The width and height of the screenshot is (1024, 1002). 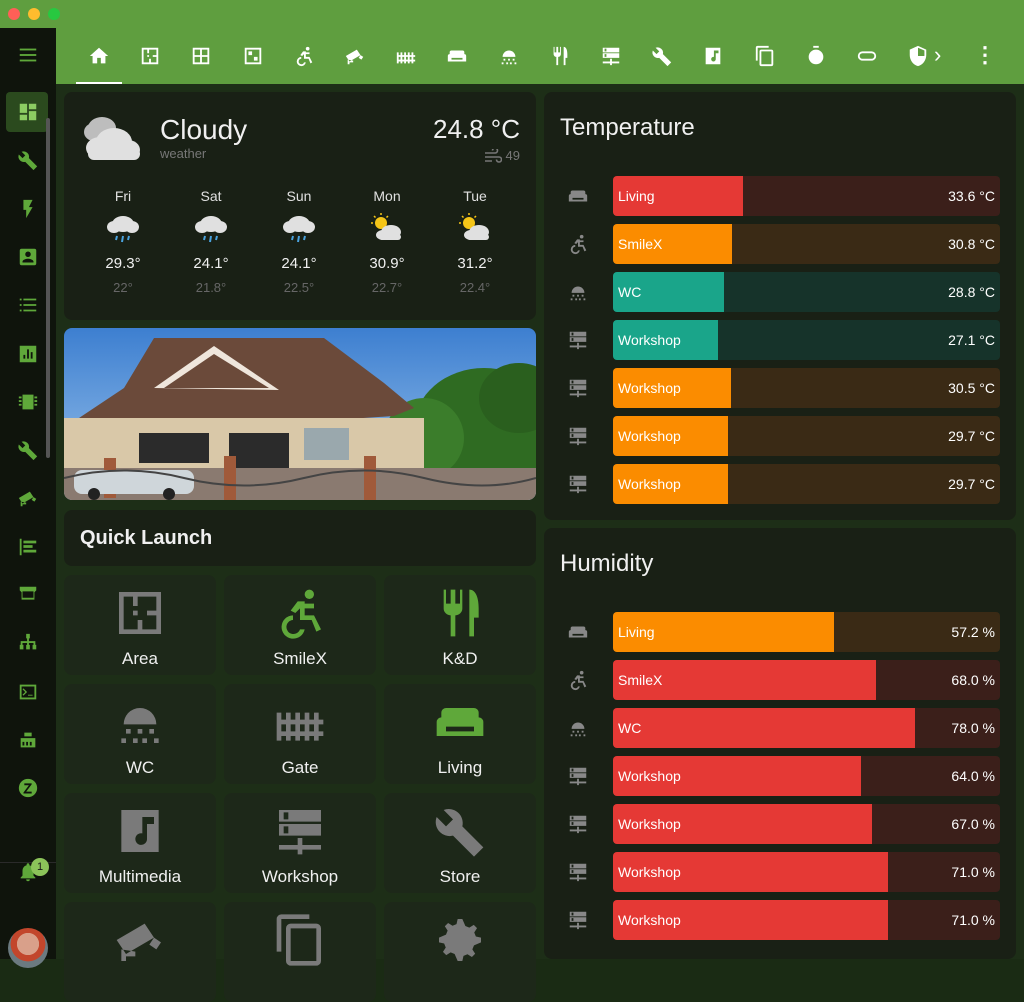 I want to click on bar-label: Living, so click(x=636, y=632).